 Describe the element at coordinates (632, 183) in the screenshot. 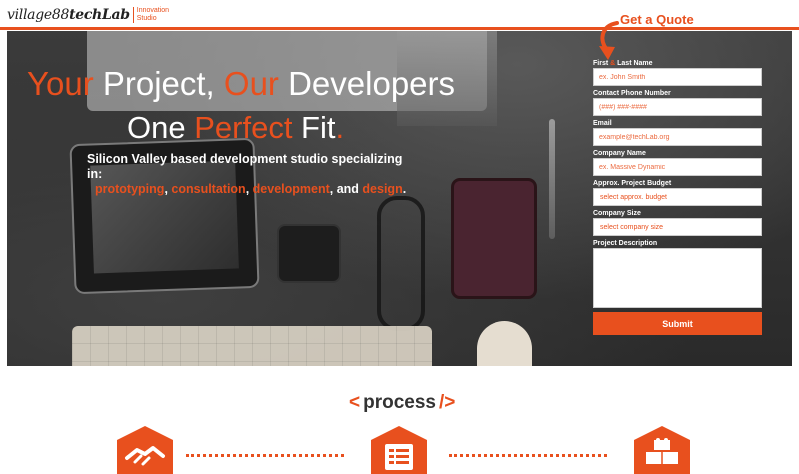

I see `budget-label: Approx. Project Budget` at that location.